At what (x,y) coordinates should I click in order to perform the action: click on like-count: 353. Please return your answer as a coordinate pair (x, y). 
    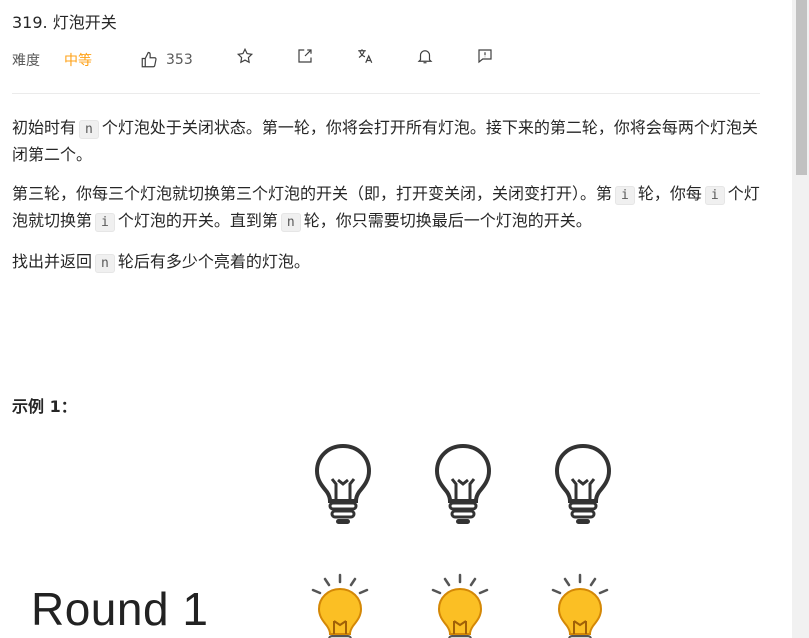
    Looking at the image, I should click on (179, 60).